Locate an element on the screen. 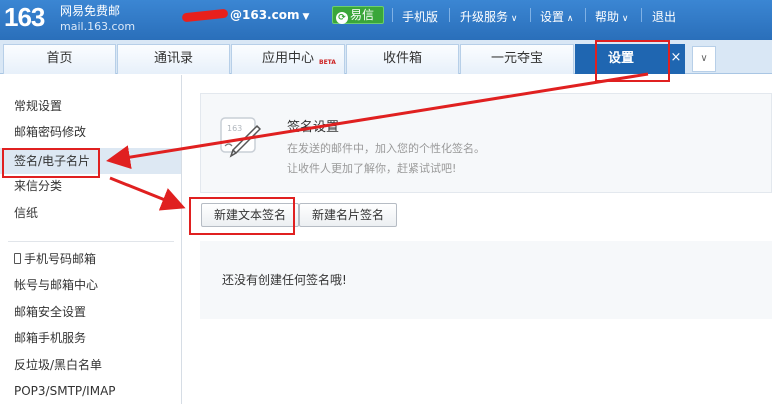 This screenshot has width=772, height=404. tab-home: 首页 is located at coordinates (59, 59).